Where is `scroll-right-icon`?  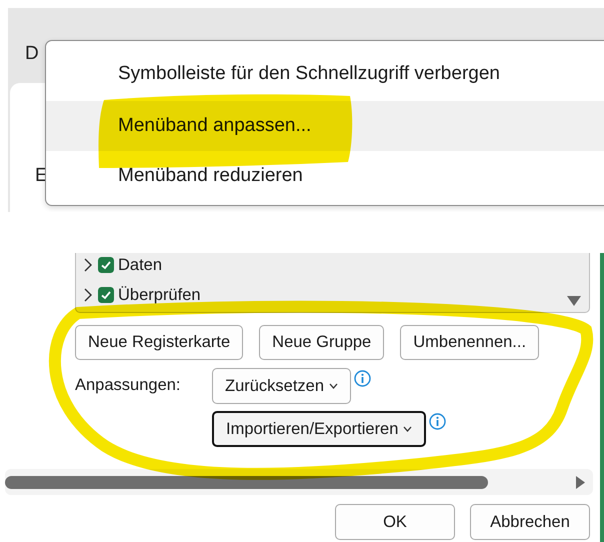
scroll-right-icon is located at coordinates (580, 482).